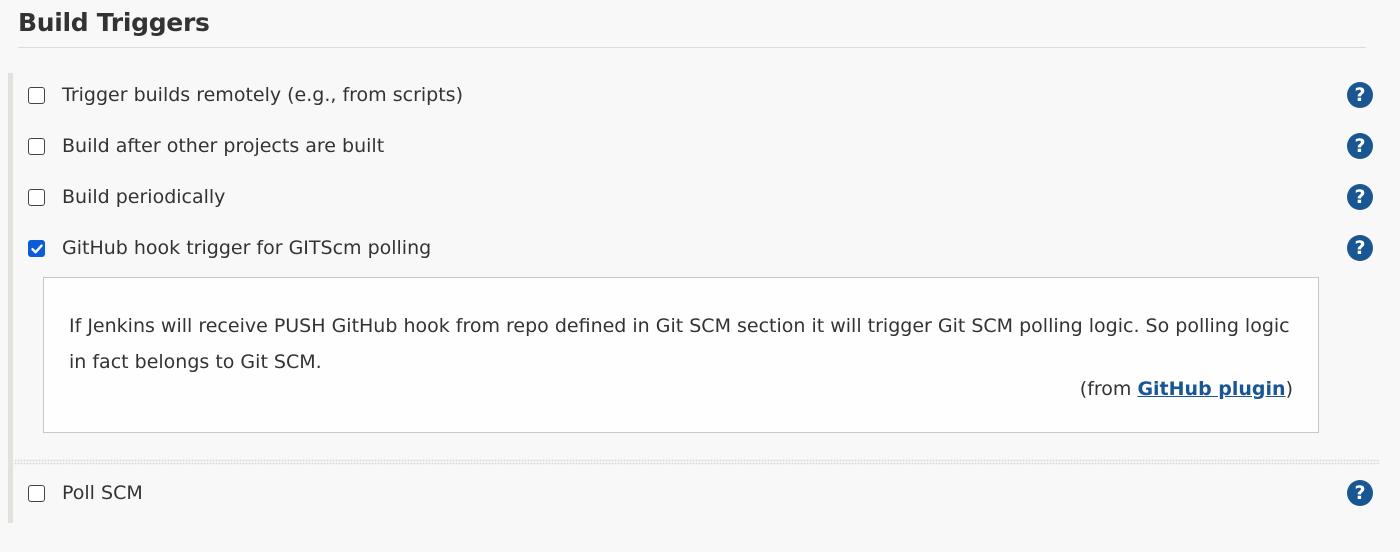 This screenshot has width=1400, height=552. I want to click on checkmark-icon, so click(37, 249).